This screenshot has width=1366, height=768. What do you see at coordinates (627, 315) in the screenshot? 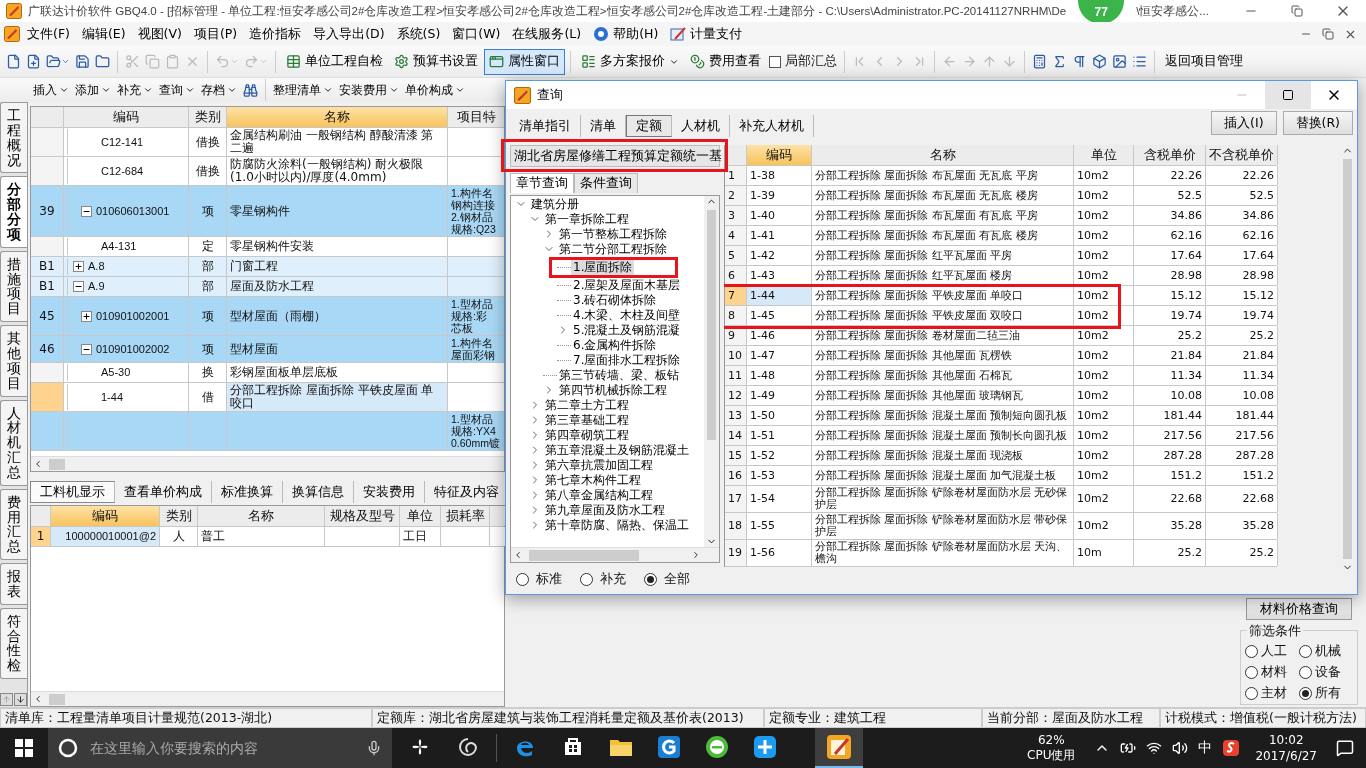
I see `tree-item: 4.木梁、木柱及间壁` at bounding box center [627, 315].